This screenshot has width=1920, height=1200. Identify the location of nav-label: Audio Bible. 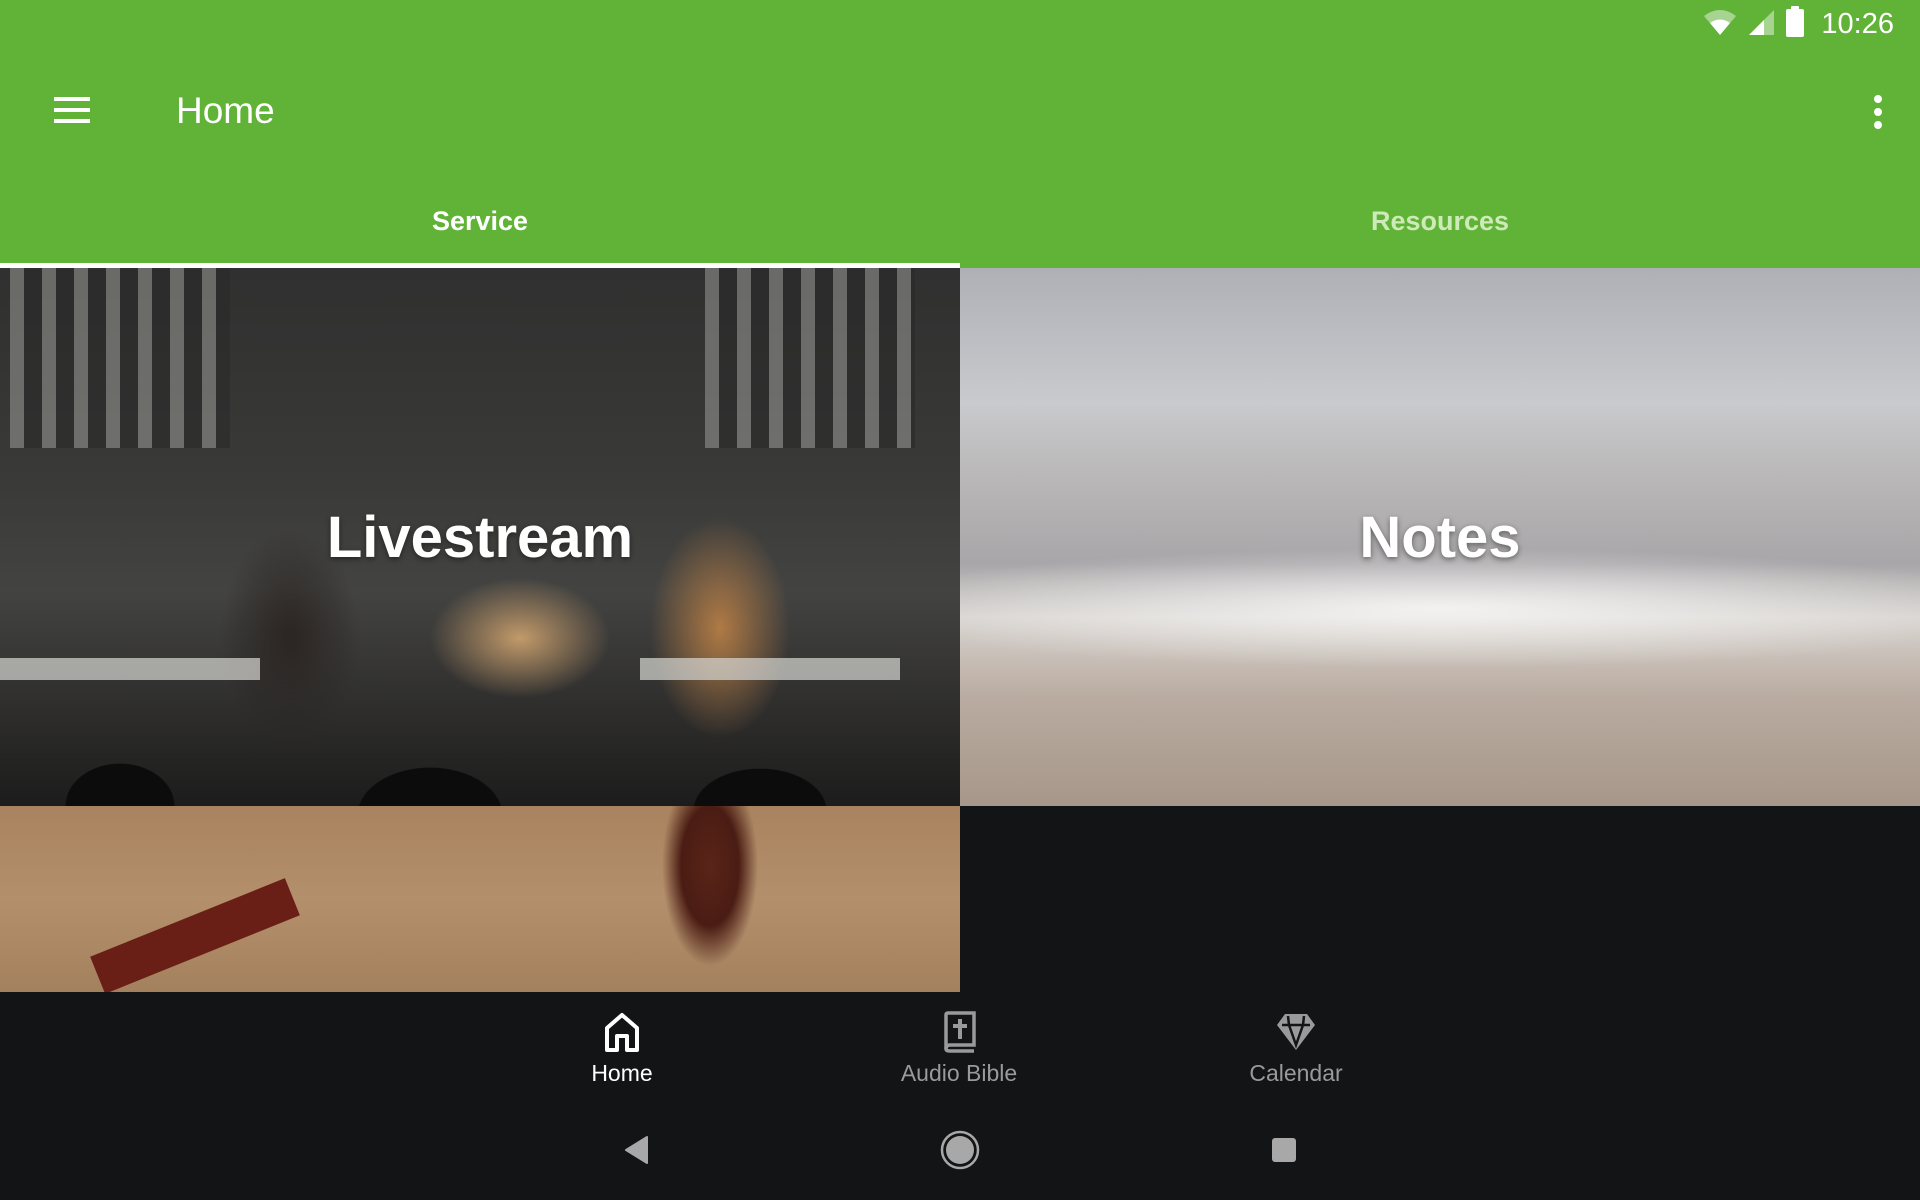
(959, 1073).